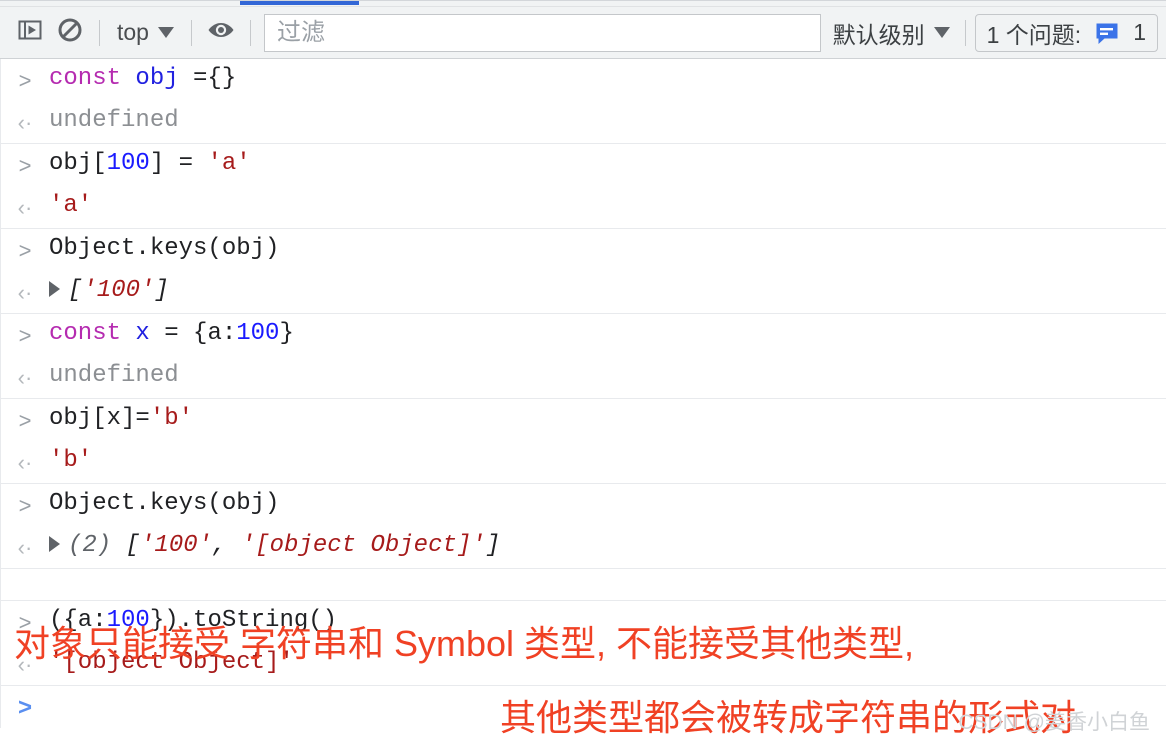 This screenshot has width=1166, height=742. Describe the element at coordinates (164, 248) in the screenshot. I see `code-token: Object.keys(obj)` at that location.